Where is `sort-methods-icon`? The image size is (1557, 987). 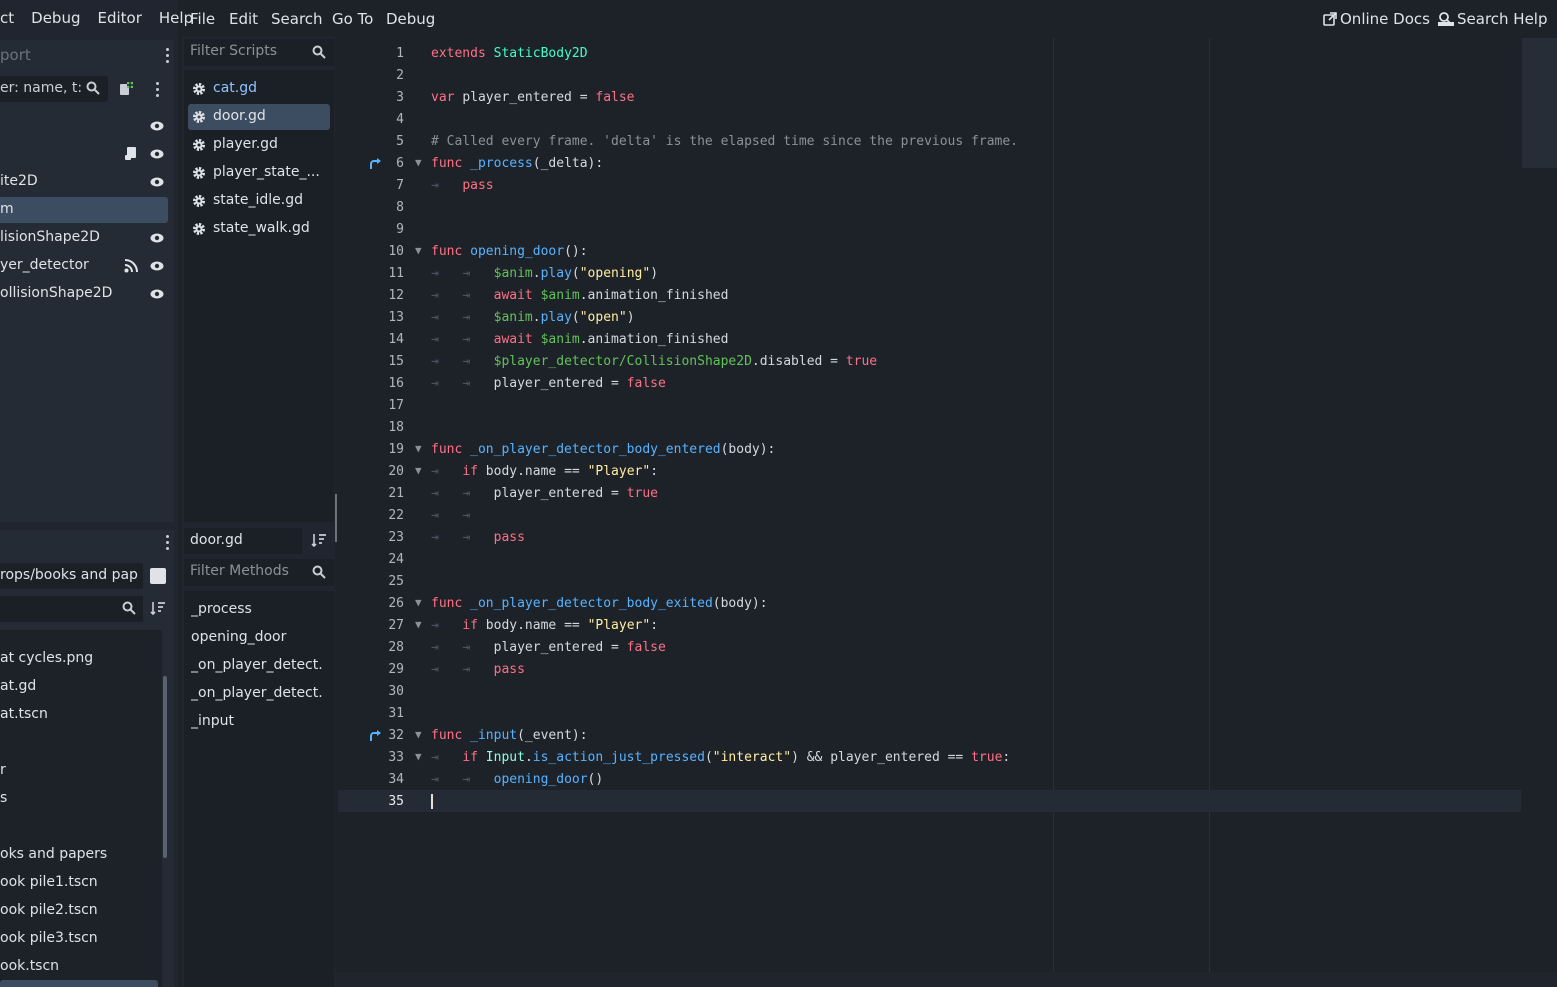
sort-methods-icon is located at coordinates (319, 540).